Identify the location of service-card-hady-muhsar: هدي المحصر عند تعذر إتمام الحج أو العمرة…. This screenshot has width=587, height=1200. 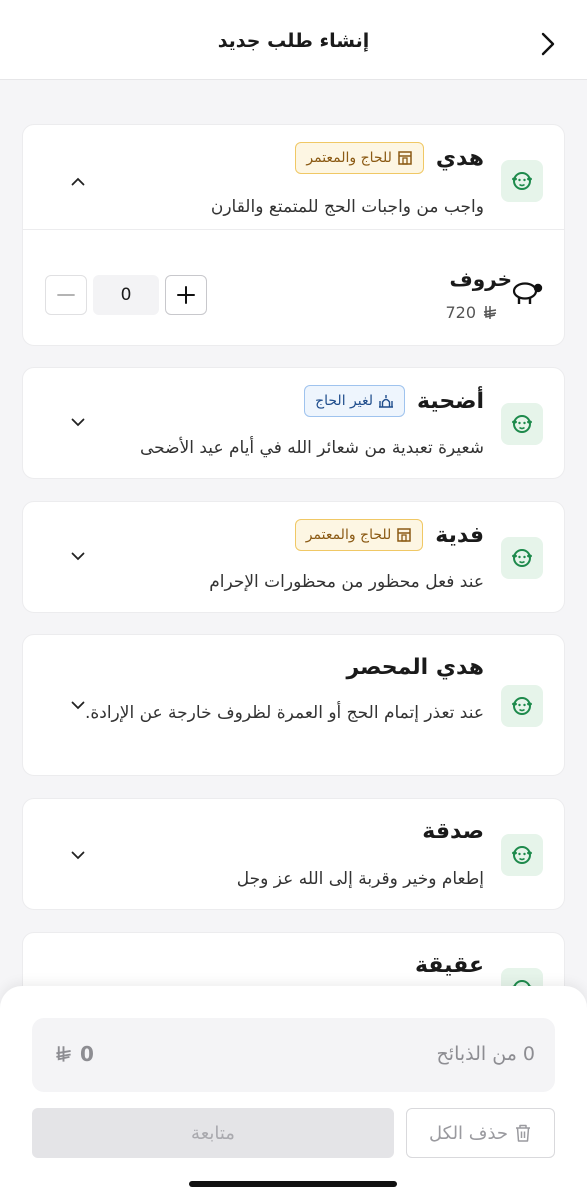
(293, 705).